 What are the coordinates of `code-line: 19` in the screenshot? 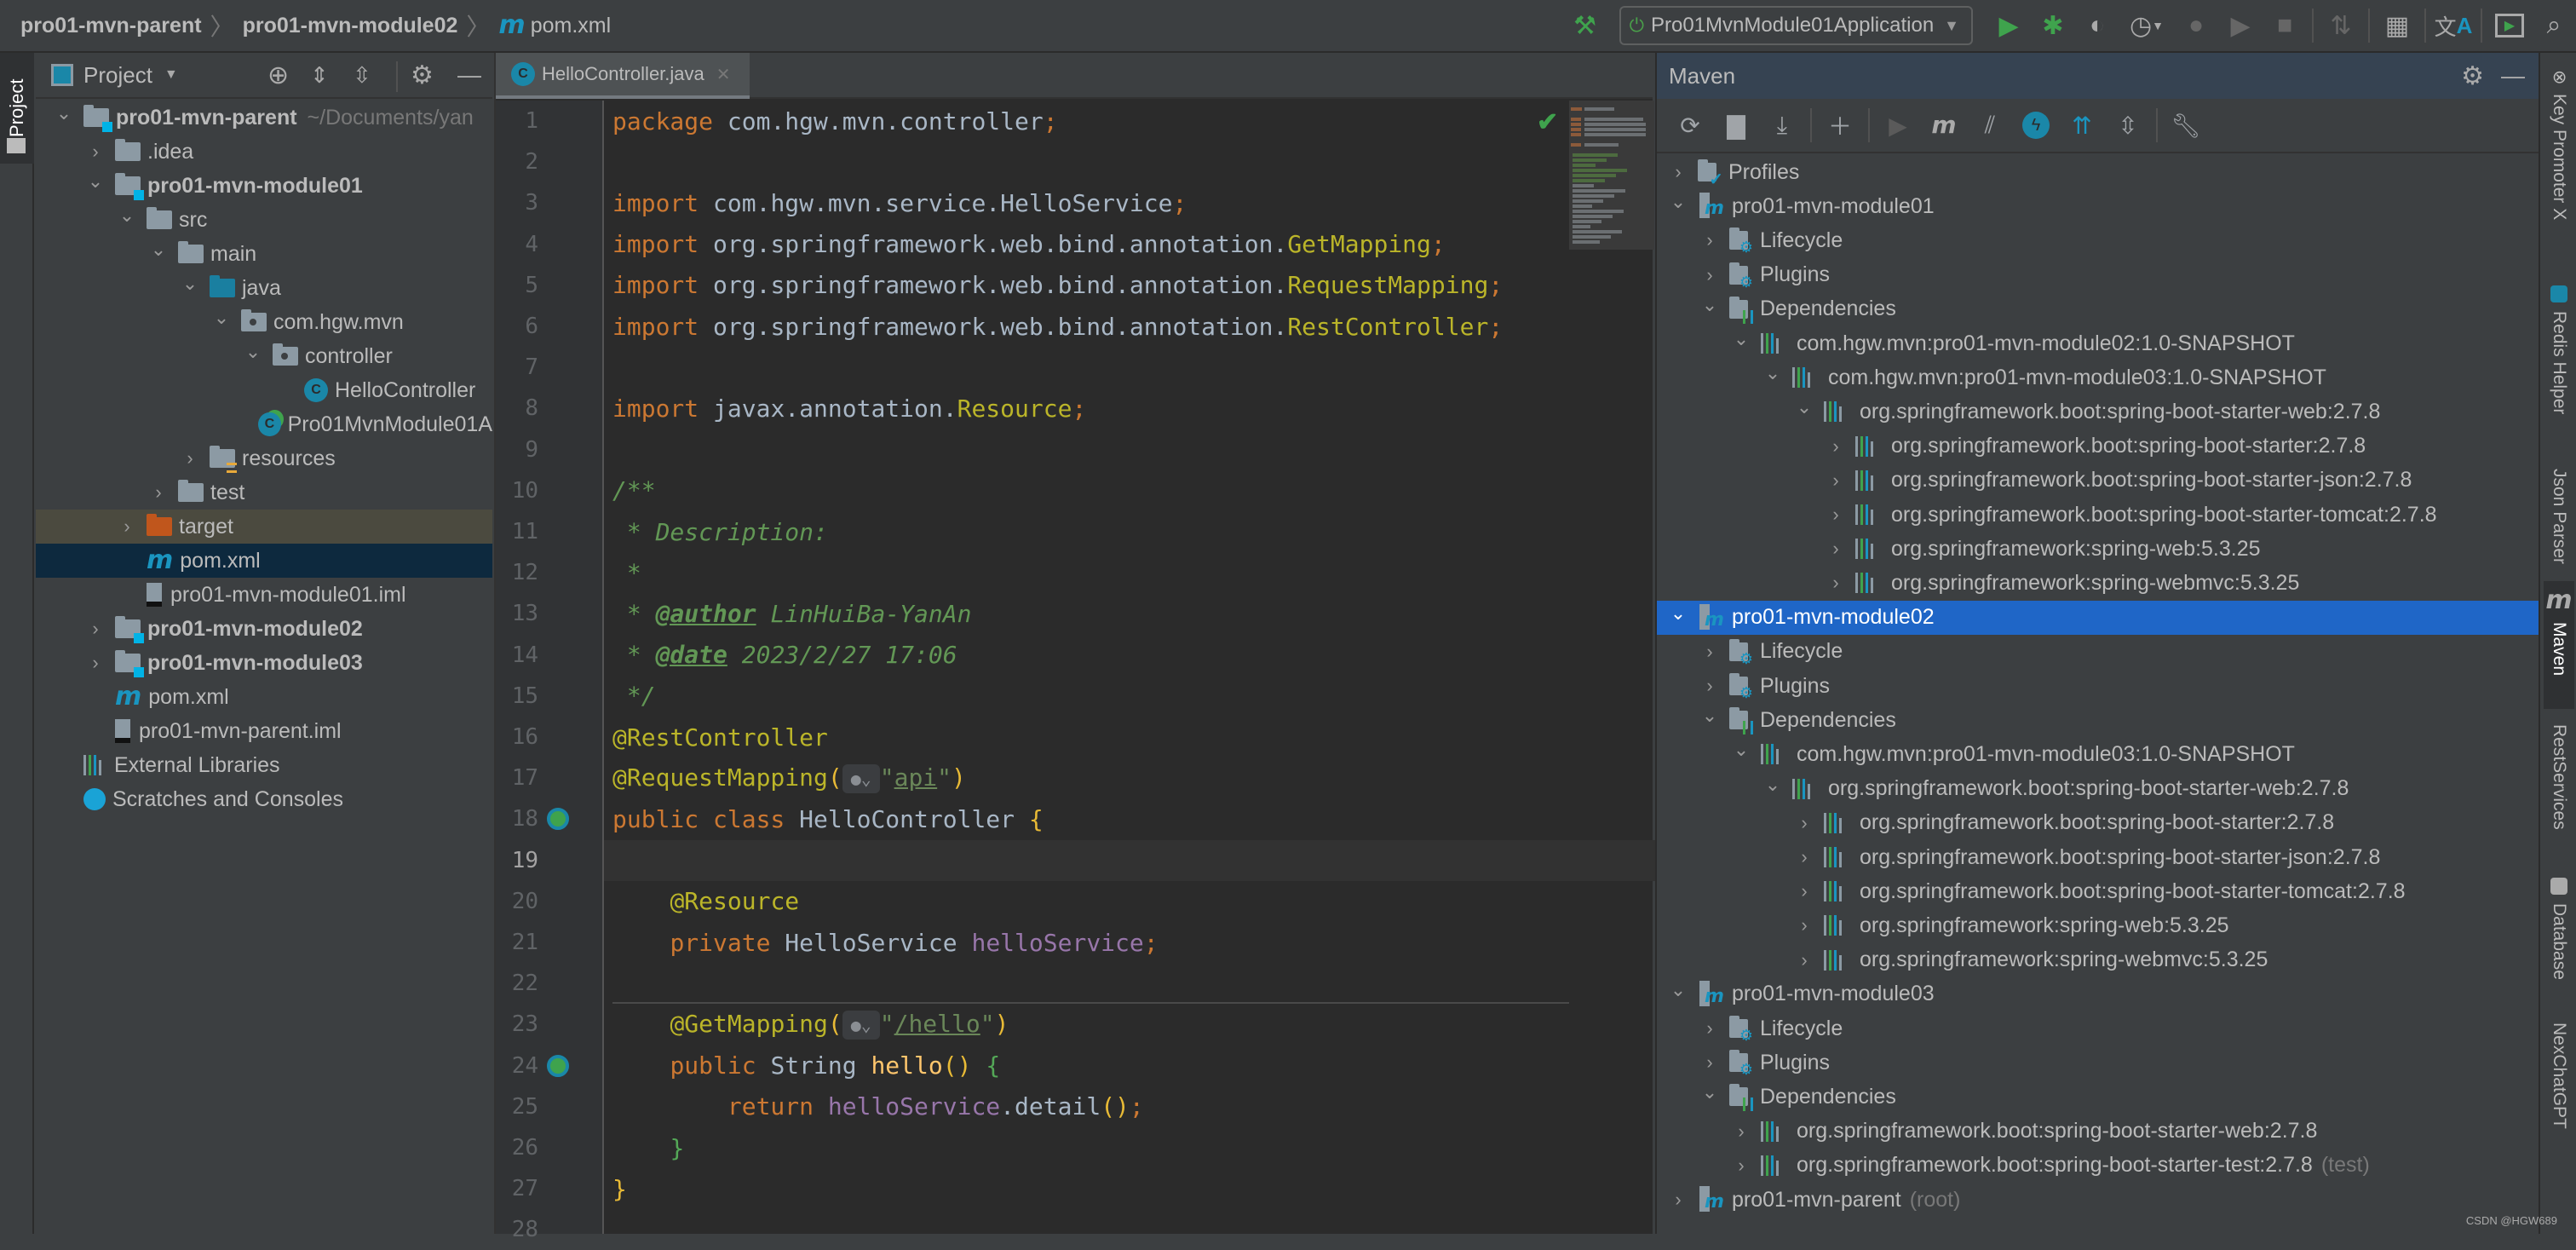 It's located at (1139, 860).